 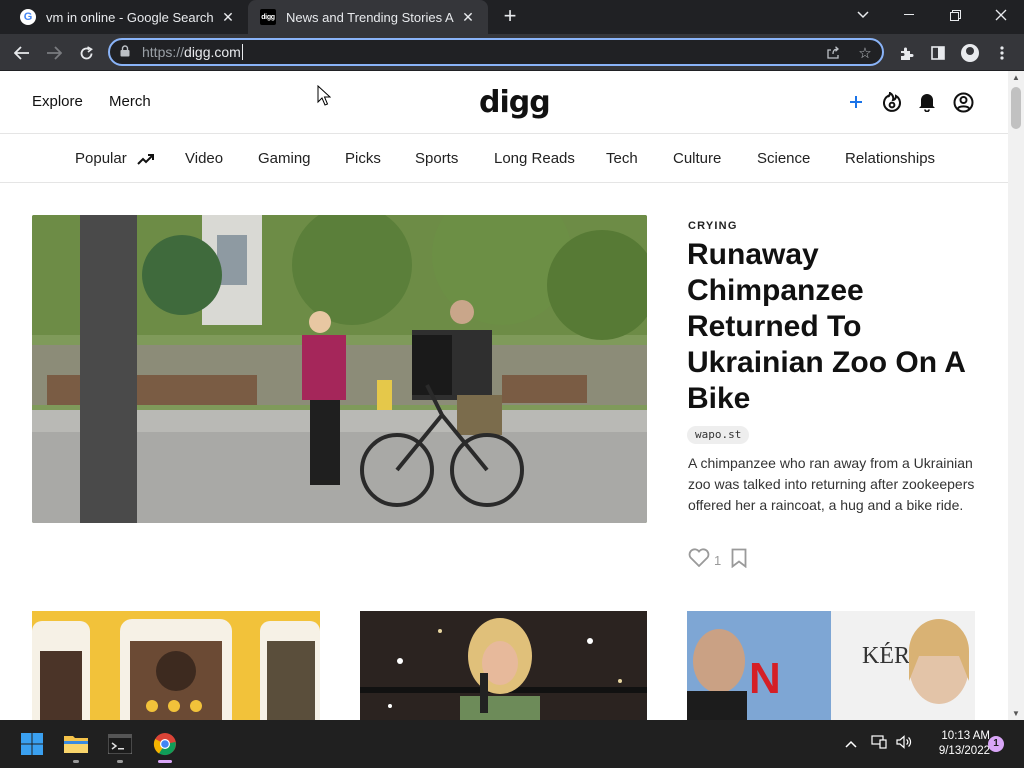 What do you see at coordinates (879, 743) in the screenshot?
I see `network-icon` at bounding box center [879, 743].